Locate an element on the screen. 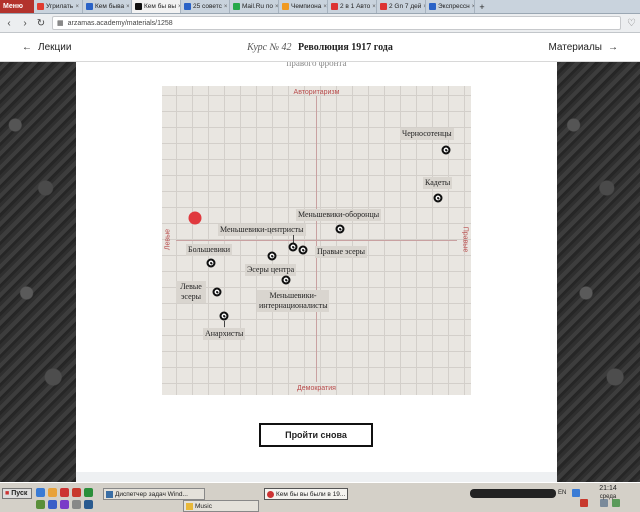 Image resolution: width=640 pixels, height=512 pixels. party-label: Меньшевики-интернационалисты is located at coordinates (293, 301).